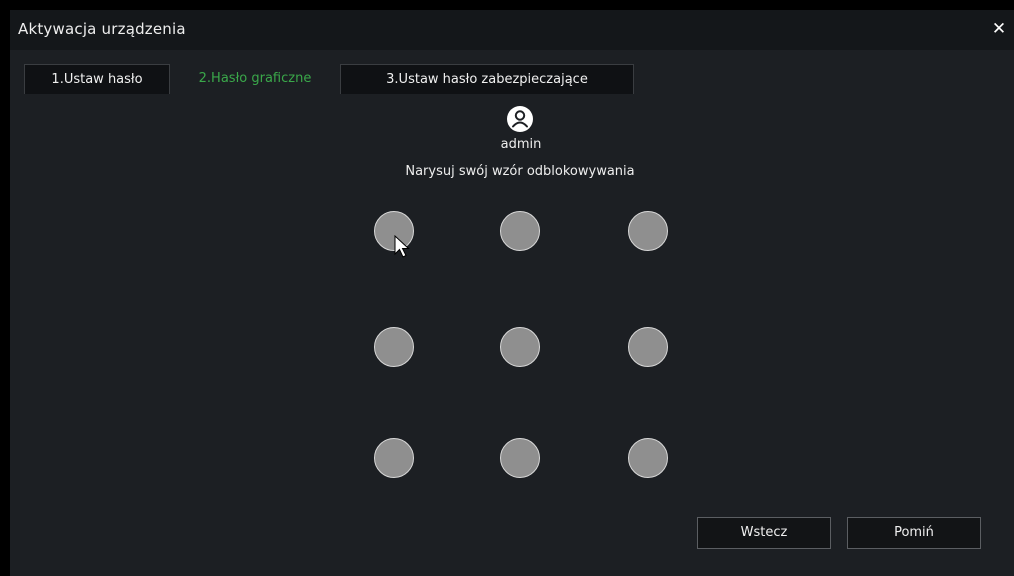  I want to click on user-avatar-icon, so click(520, 119).